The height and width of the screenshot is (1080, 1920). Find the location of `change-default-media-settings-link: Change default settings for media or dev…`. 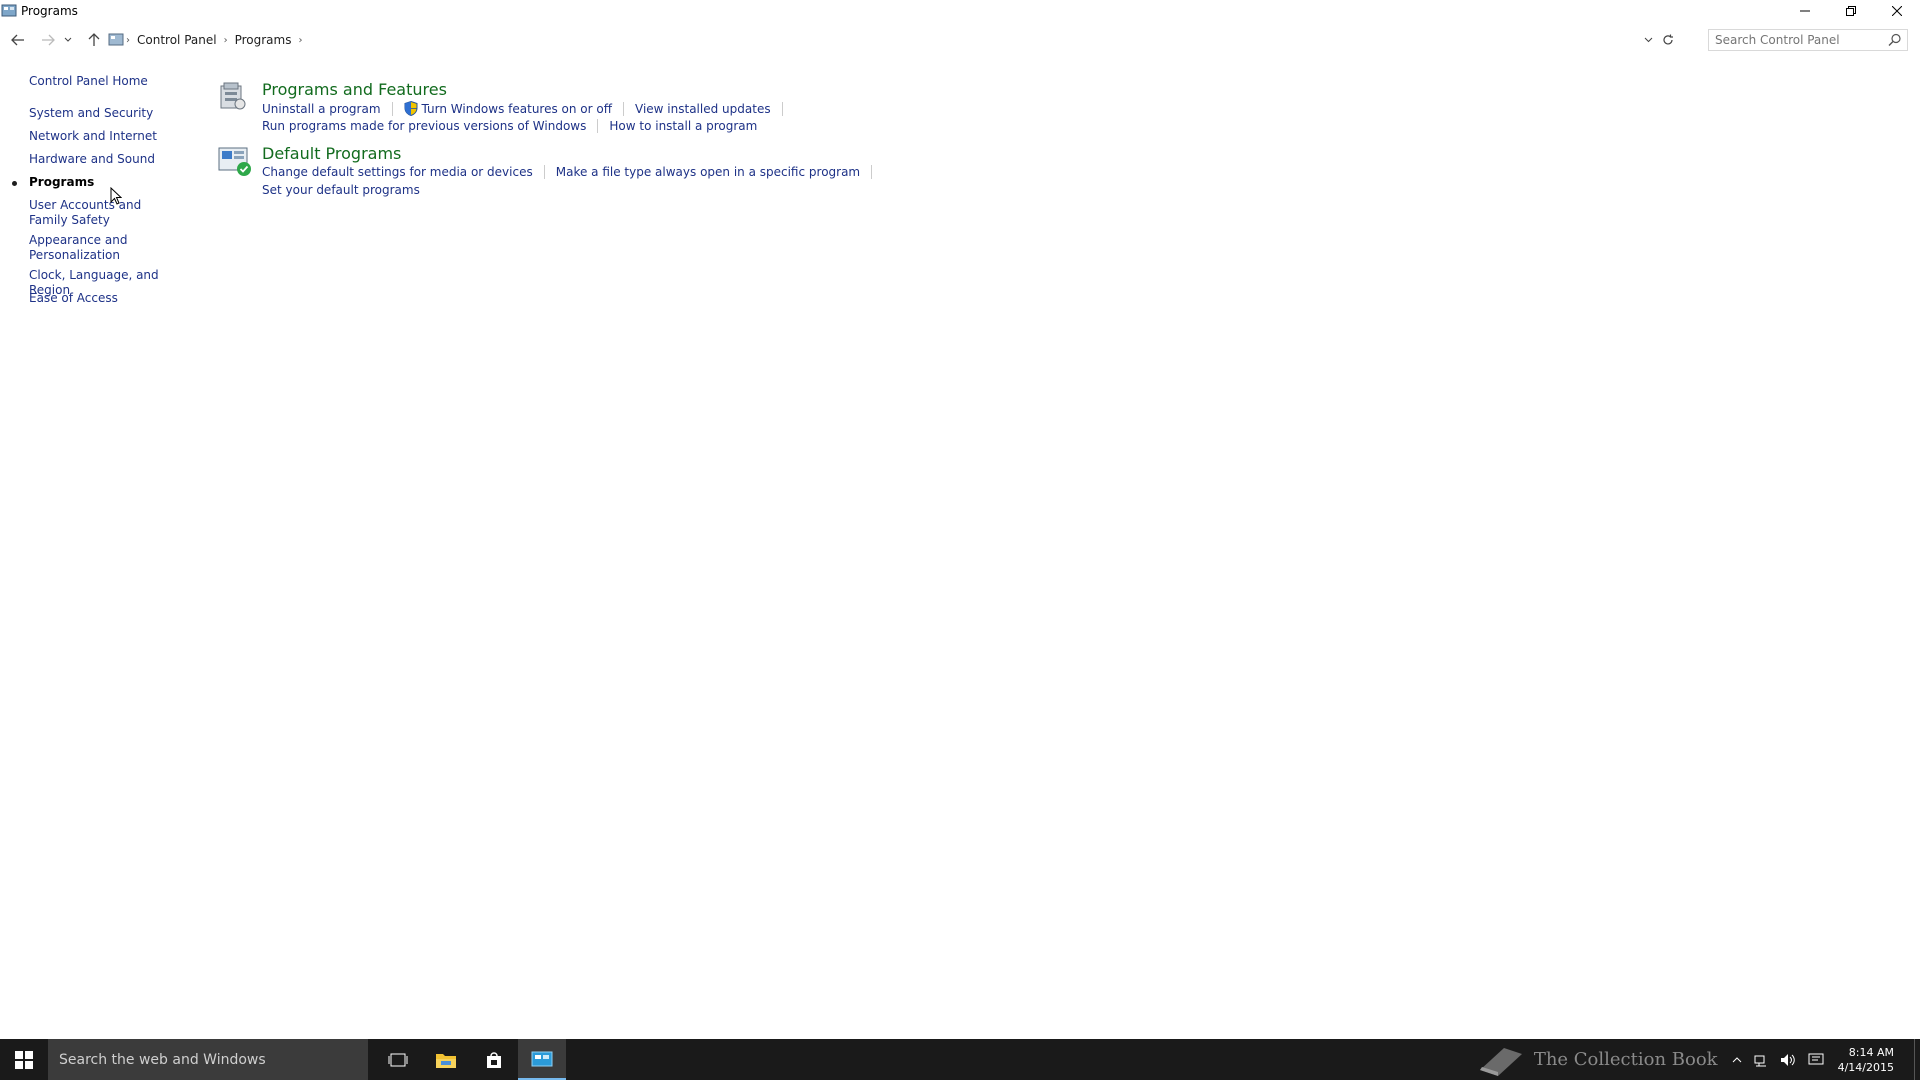

change-default-media-settings-link: Change default settings for media or dev… is located at coordinates (397, 172).